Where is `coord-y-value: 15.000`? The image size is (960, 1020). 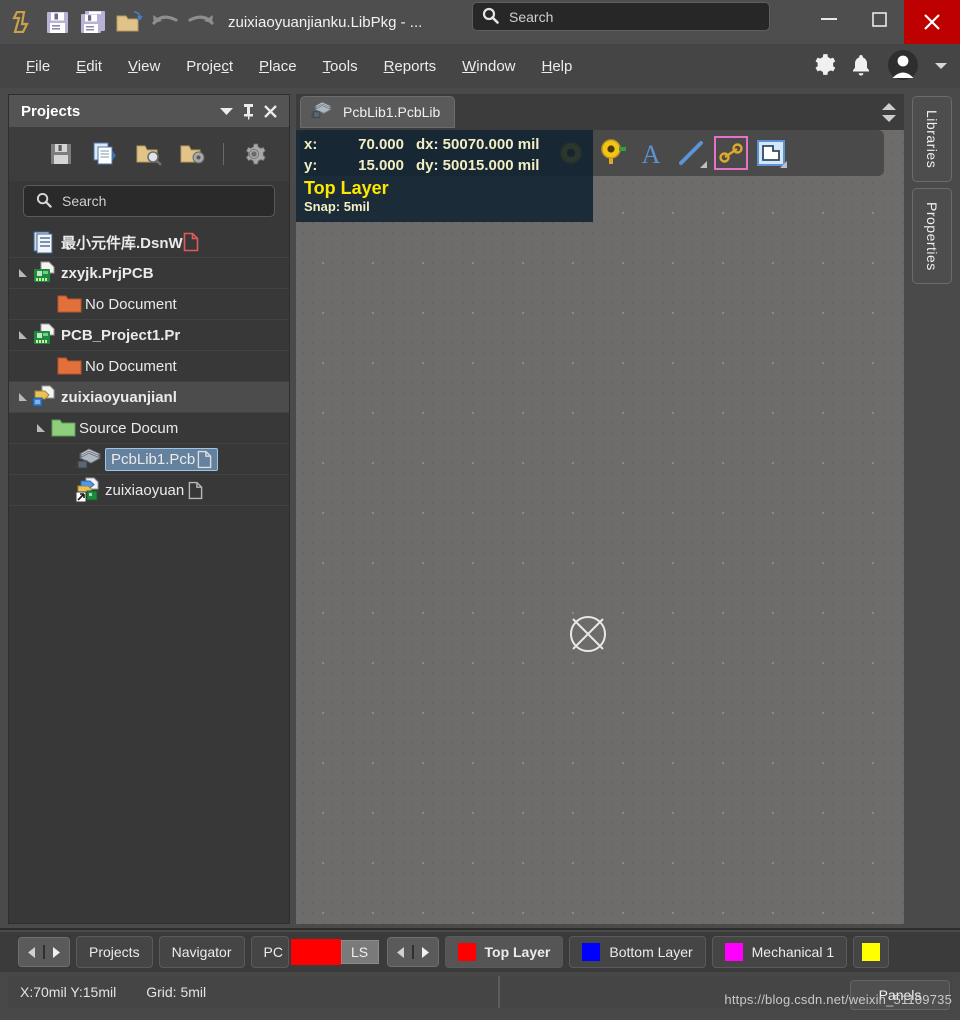
coord-y-value: 15.000 is located at coordinates (381, 165).